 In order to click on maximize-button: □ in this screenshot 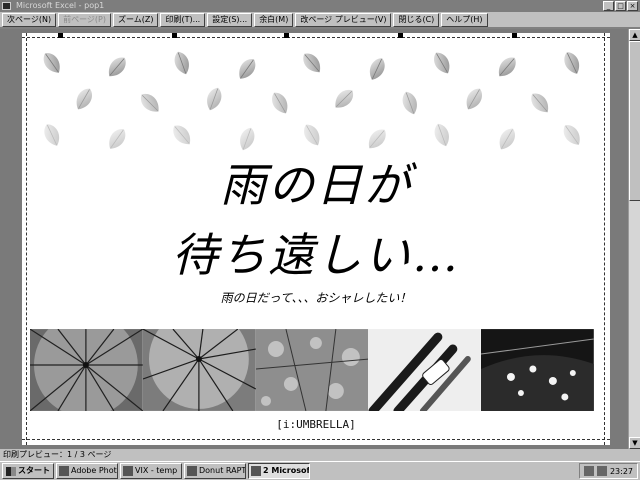, I will do `click(620, 6)`.